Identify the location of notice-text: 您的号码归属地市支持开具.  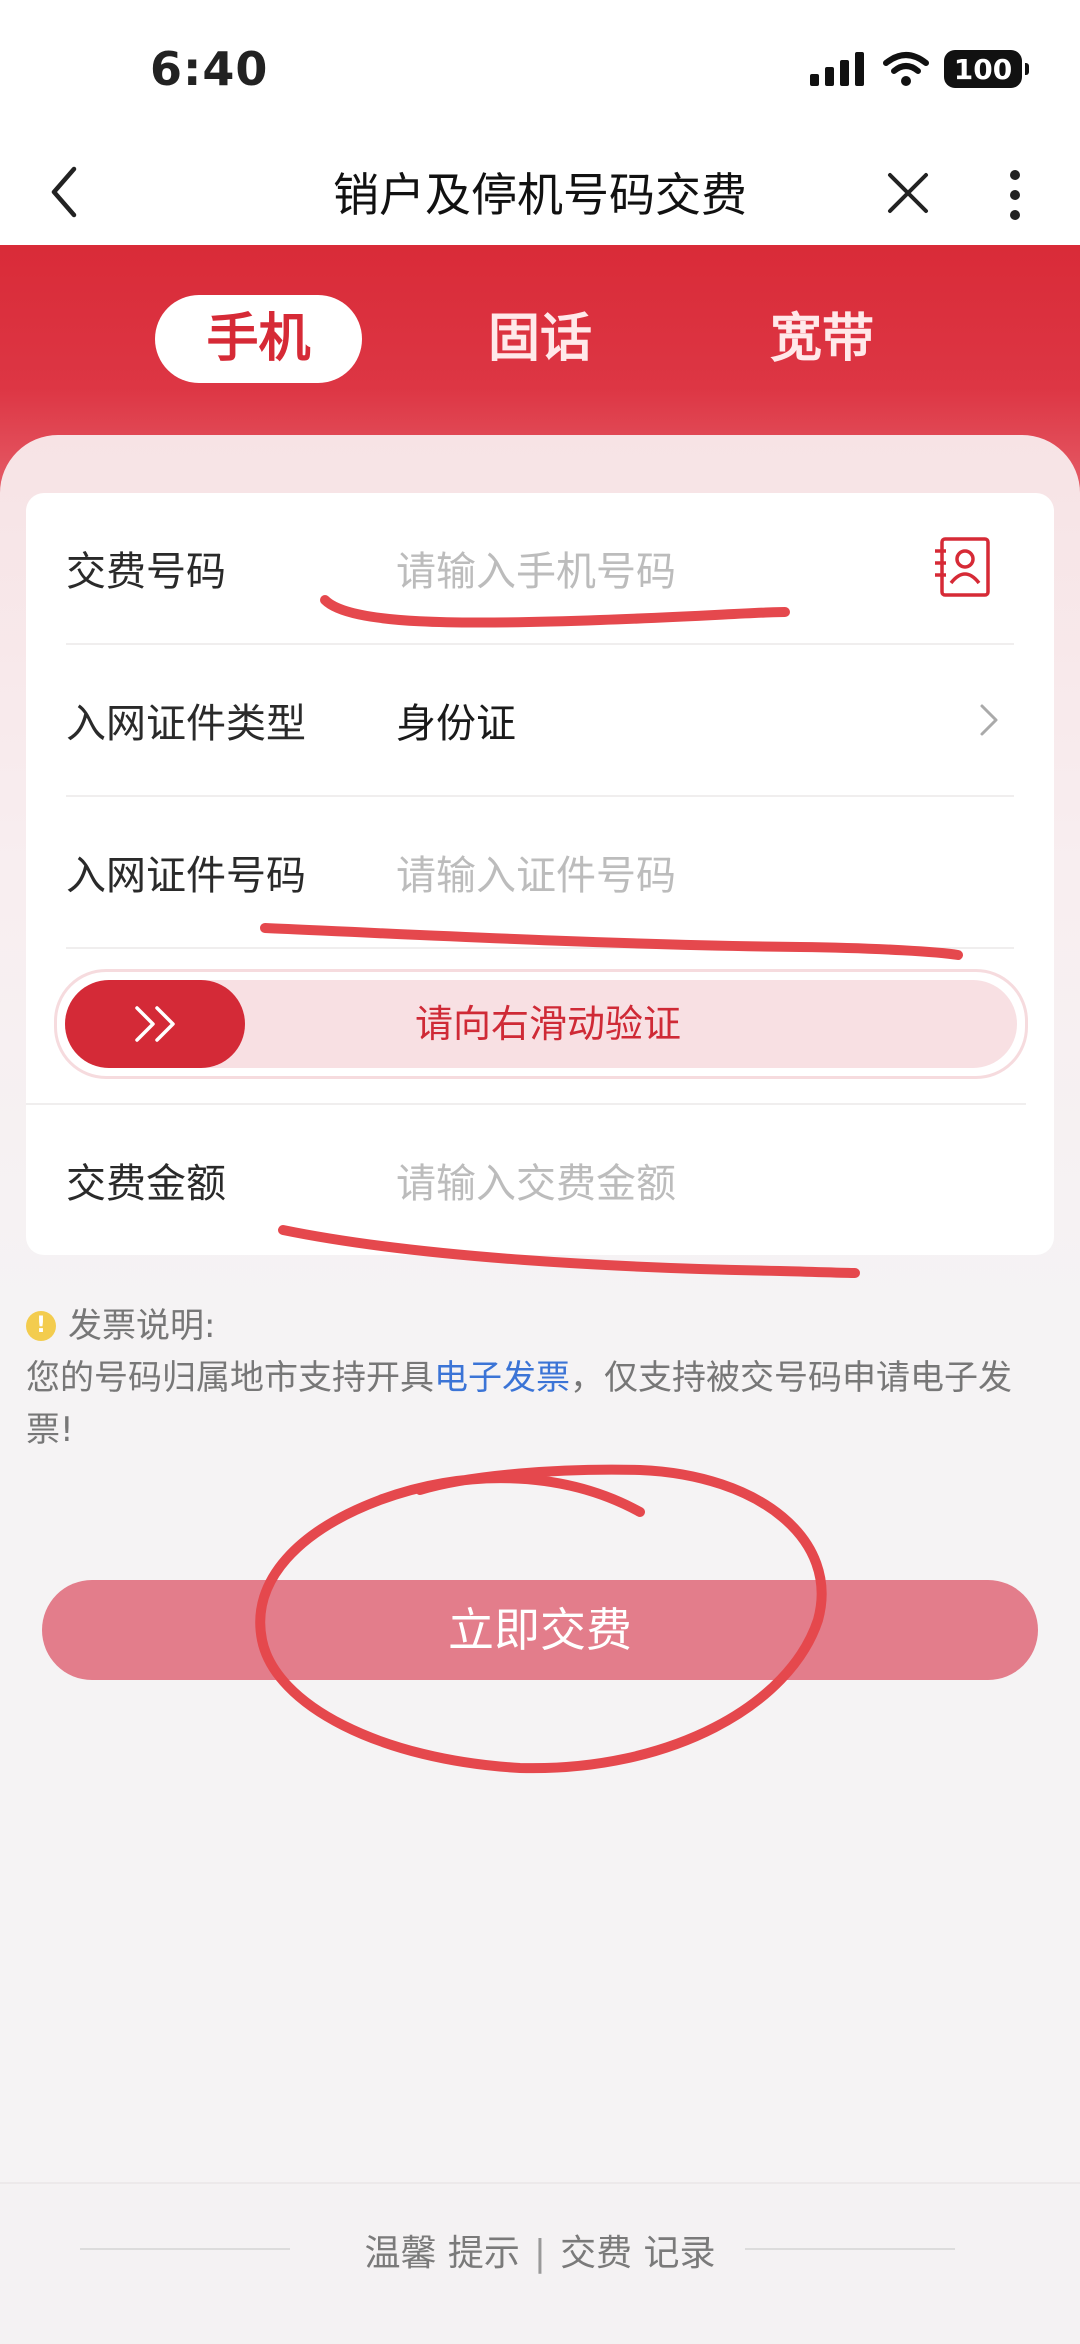
(230, 1378).